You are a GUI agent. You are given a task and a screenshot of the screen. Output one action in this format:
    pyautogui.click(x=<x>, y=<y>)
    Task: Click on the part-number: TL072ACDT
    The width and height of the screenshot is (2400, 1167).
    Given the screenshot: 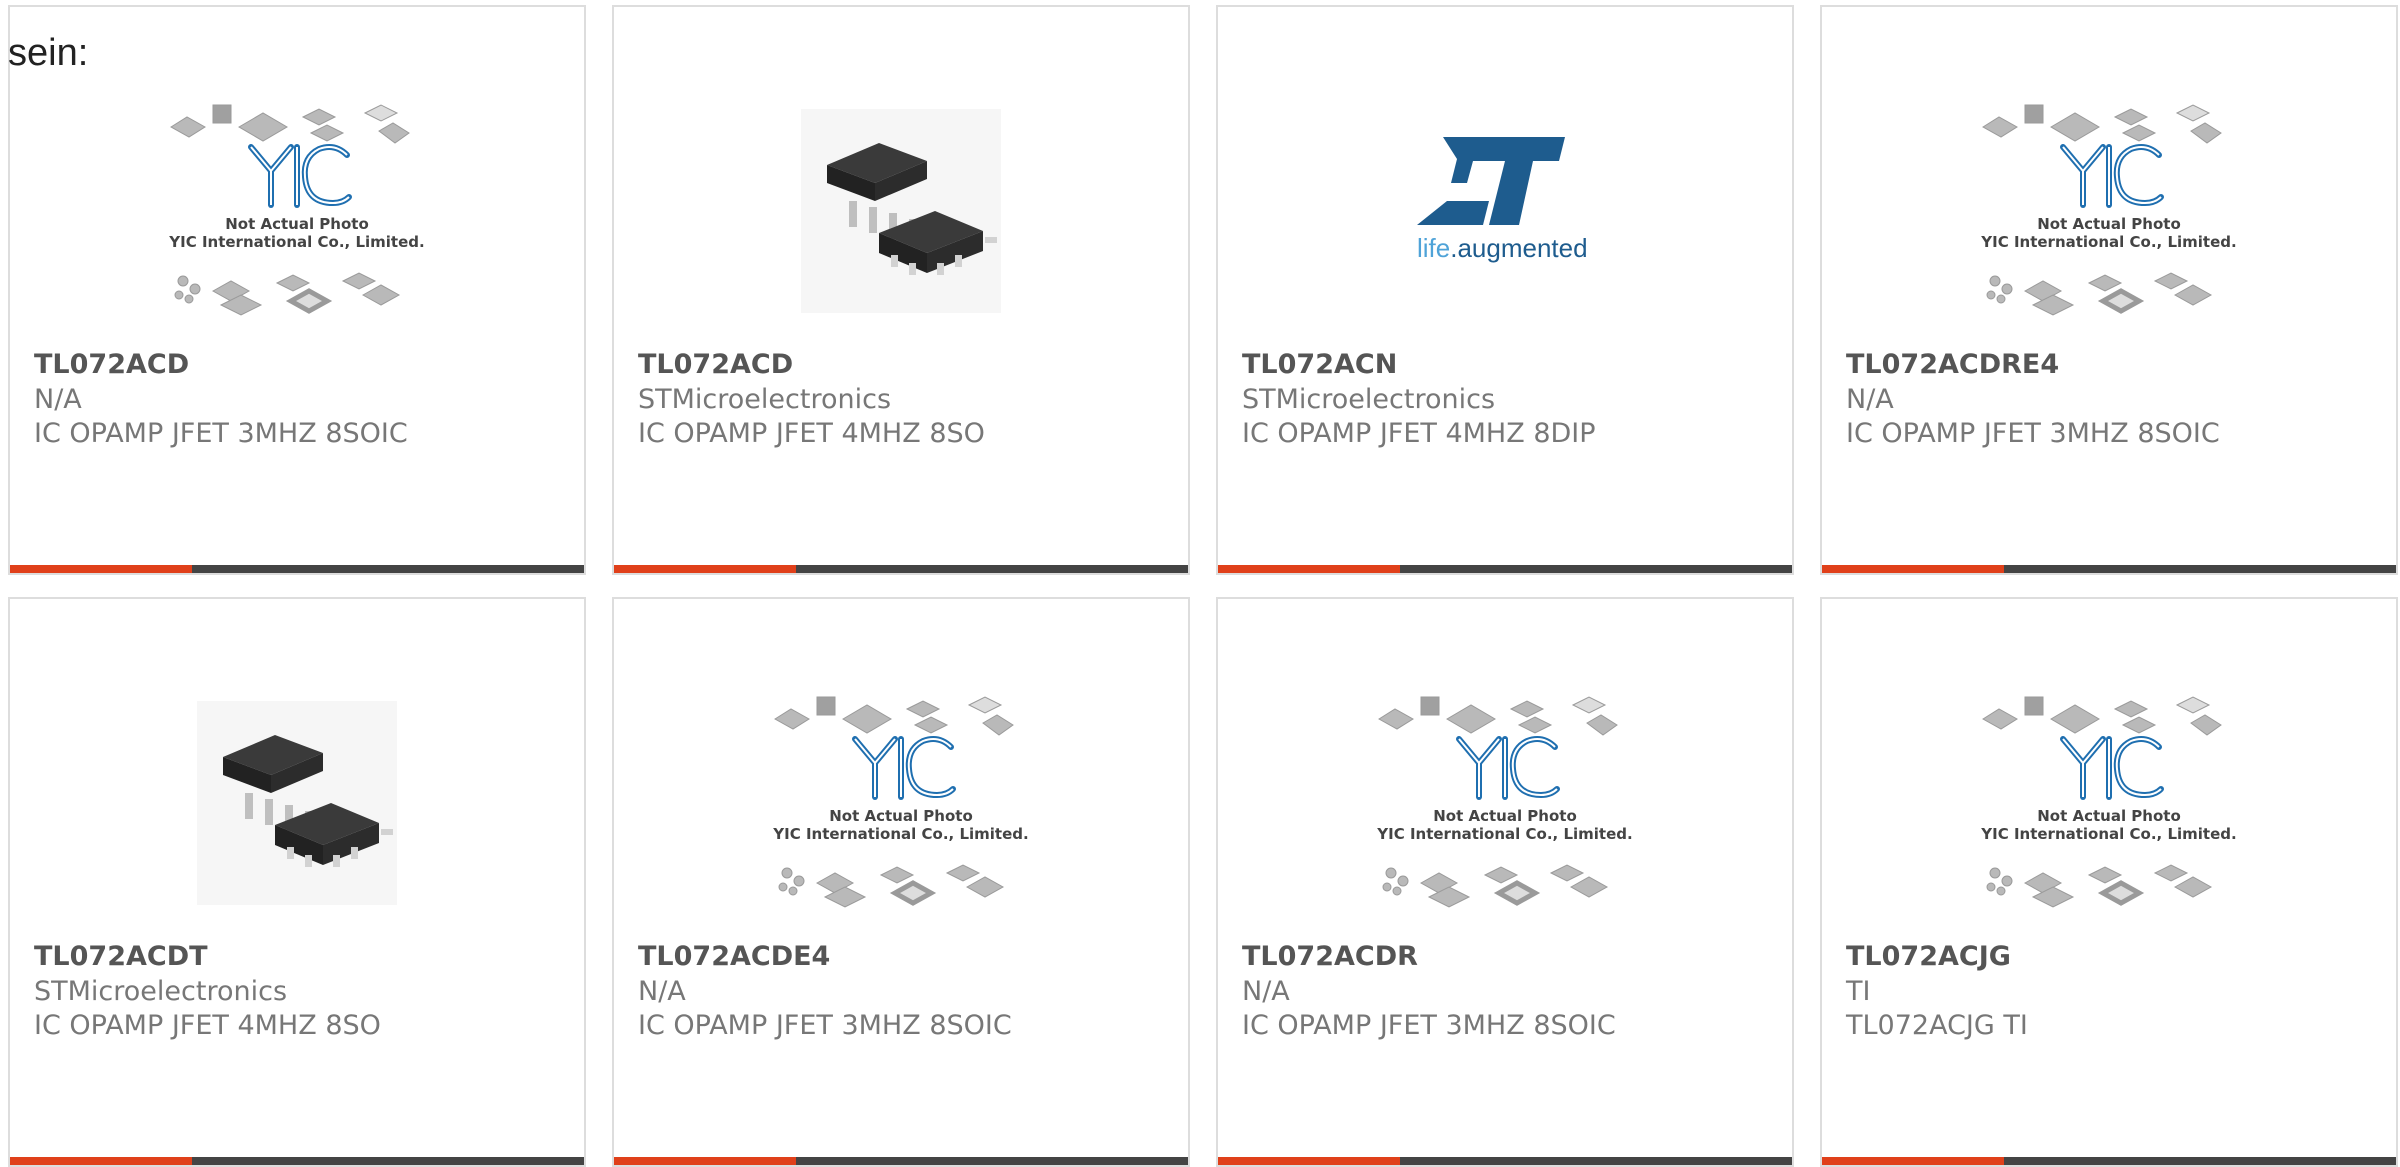 What is the action you would take?
    pyautogui.click(x=121, y=956)
    